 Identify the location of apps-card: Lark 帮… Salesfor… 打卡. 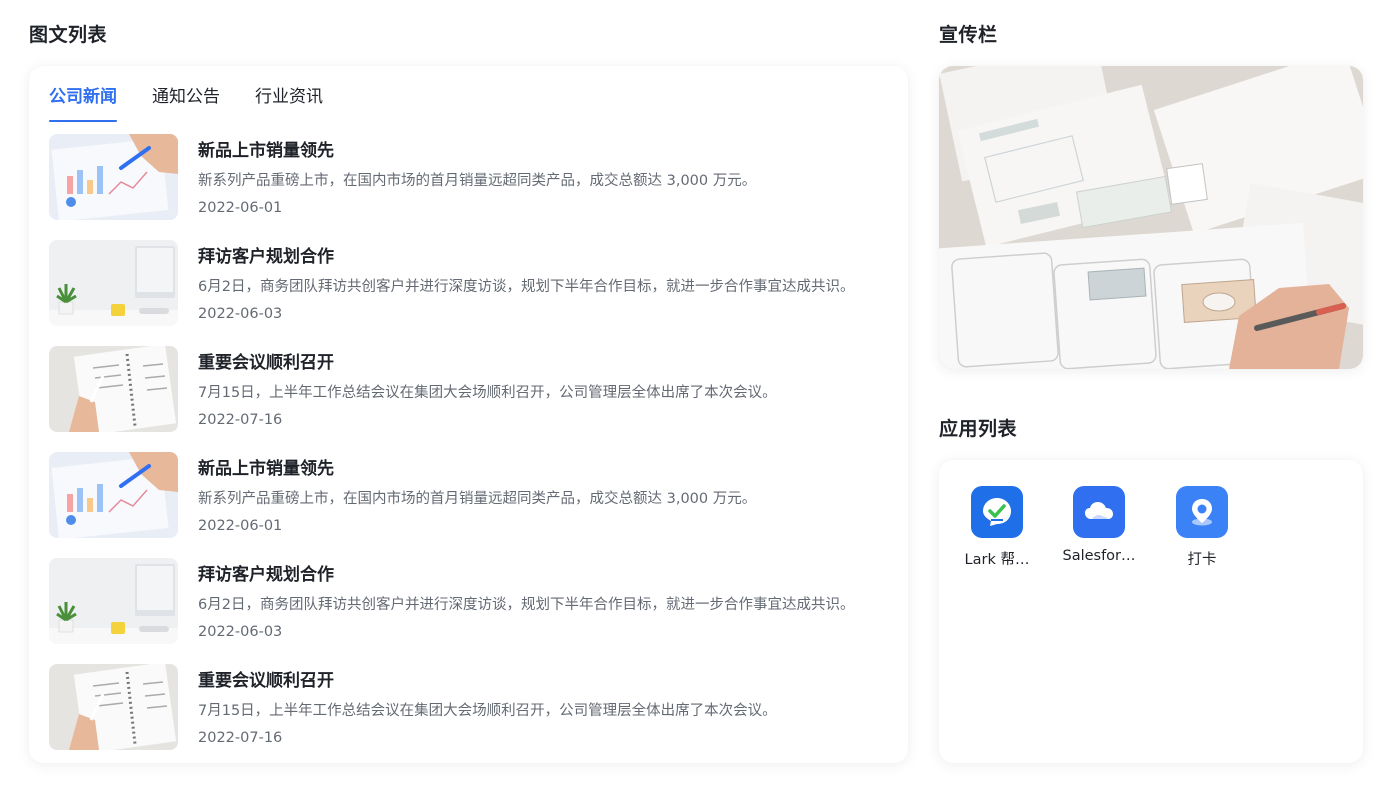
(1151, 611).